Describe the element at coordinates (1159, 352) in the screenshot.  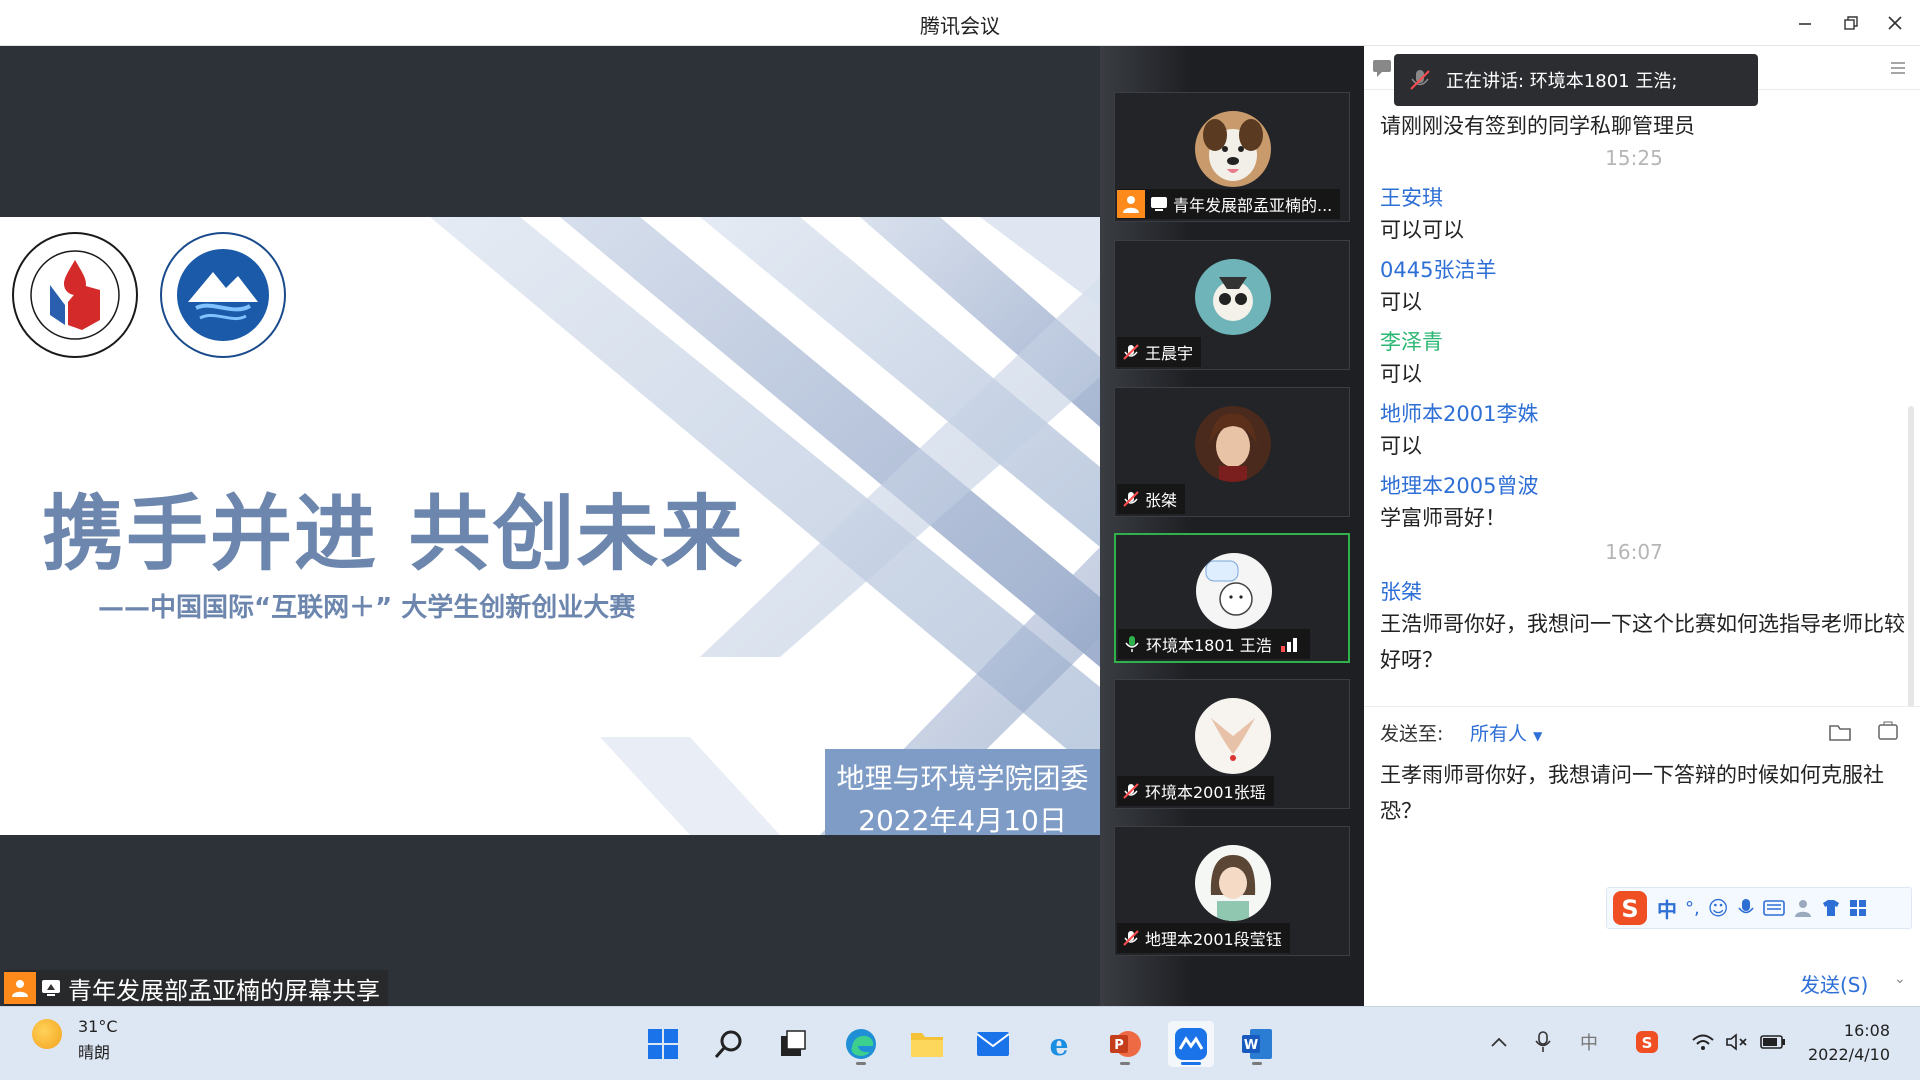
I see `participant-label: 王晨宇` at that location.